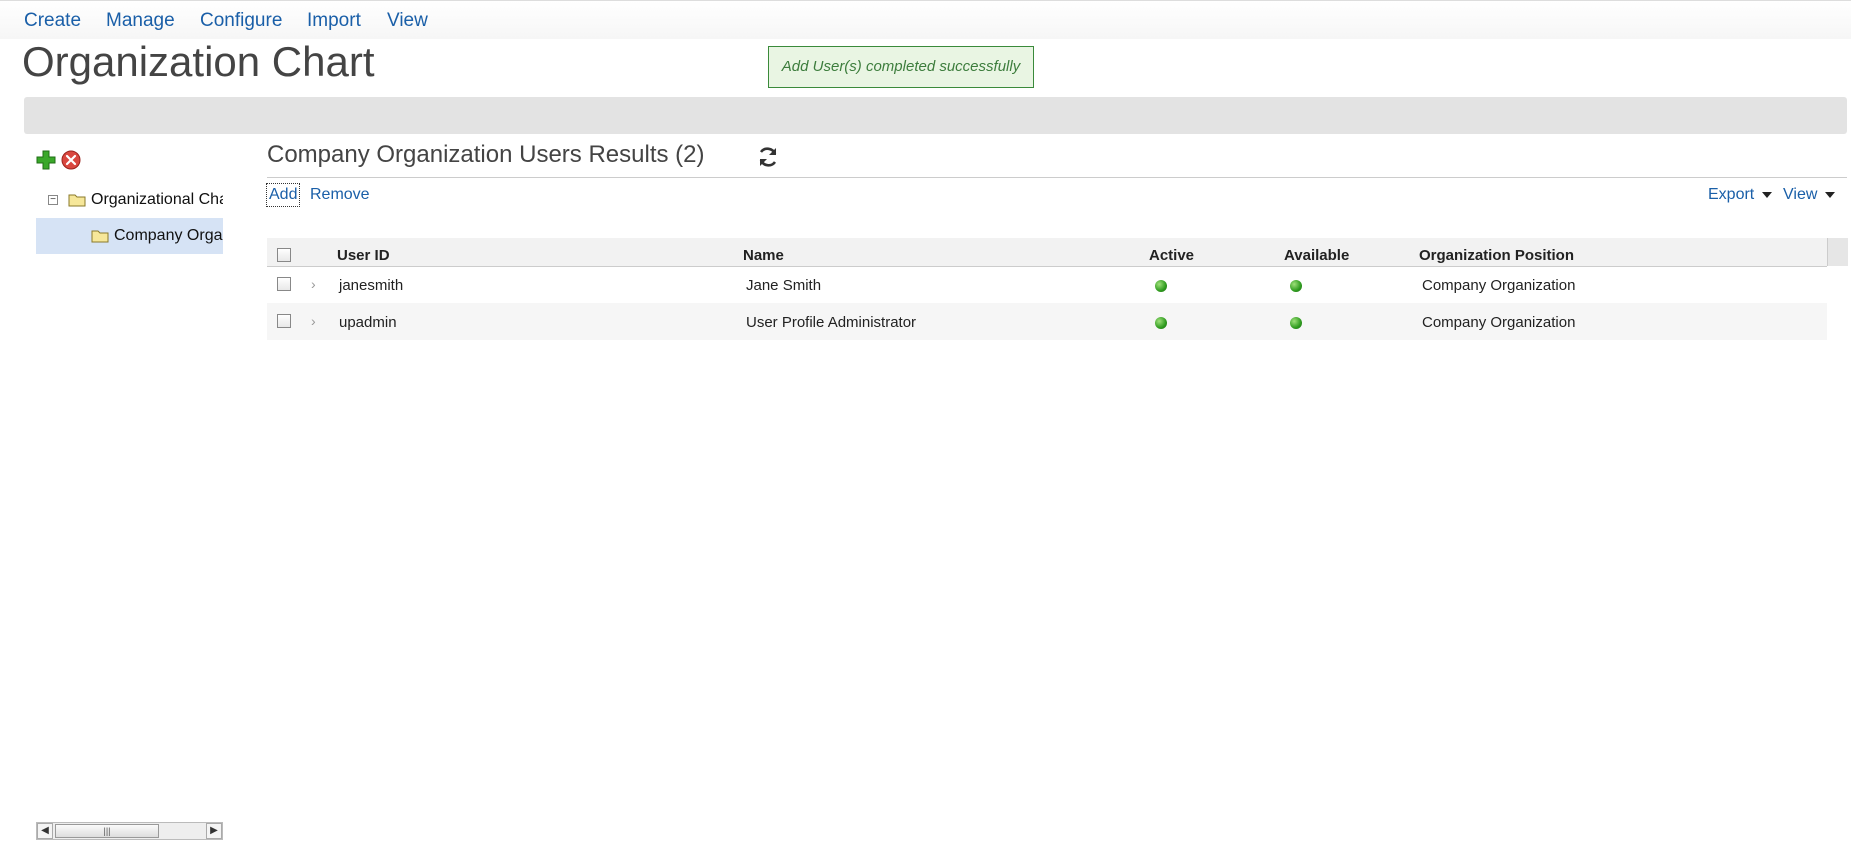  I want to click on page-title: Organization Chart, so click(198, 61).